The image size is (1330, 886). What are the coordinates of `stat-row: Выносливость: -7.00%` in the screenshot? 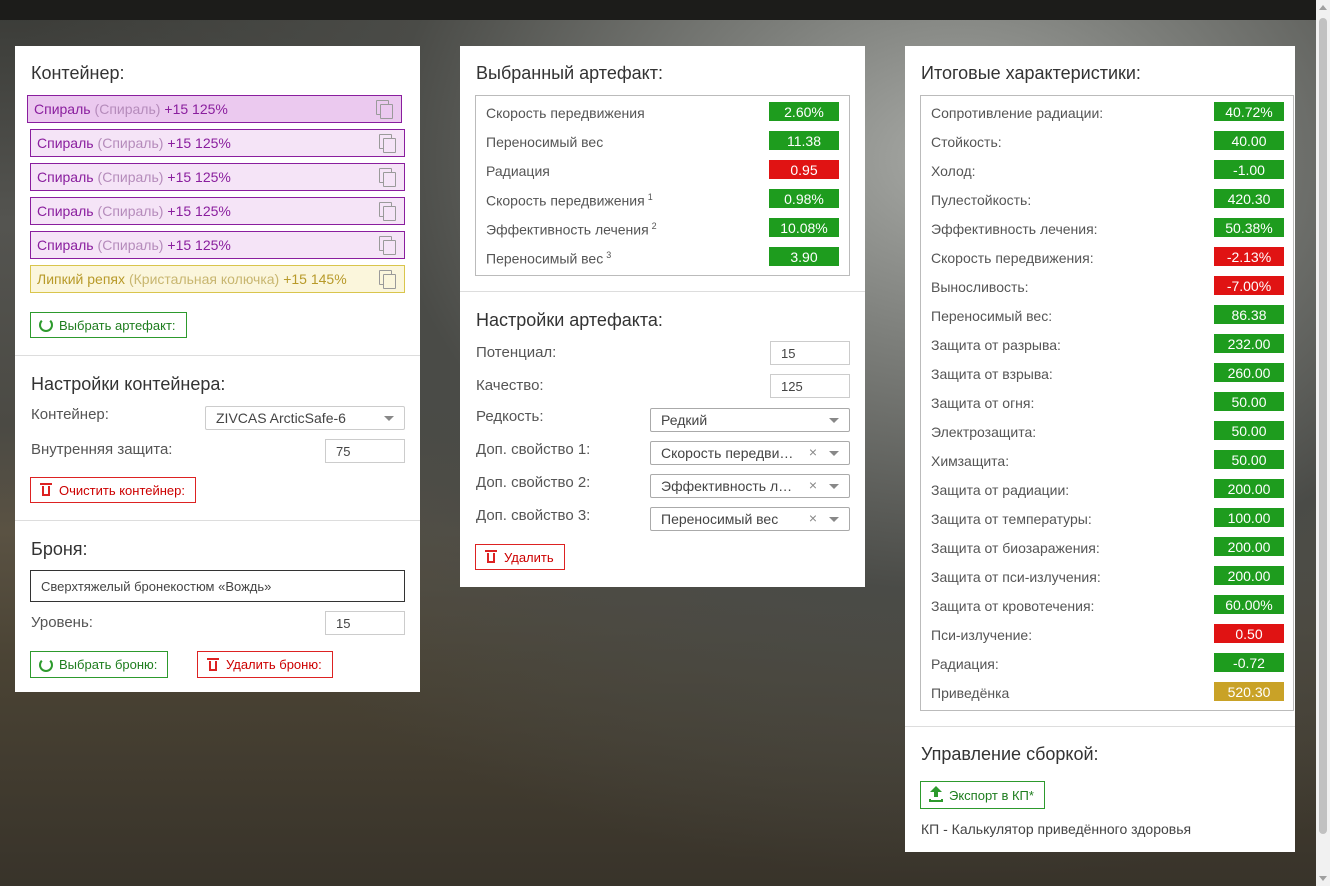 It's located at (1107, 287).